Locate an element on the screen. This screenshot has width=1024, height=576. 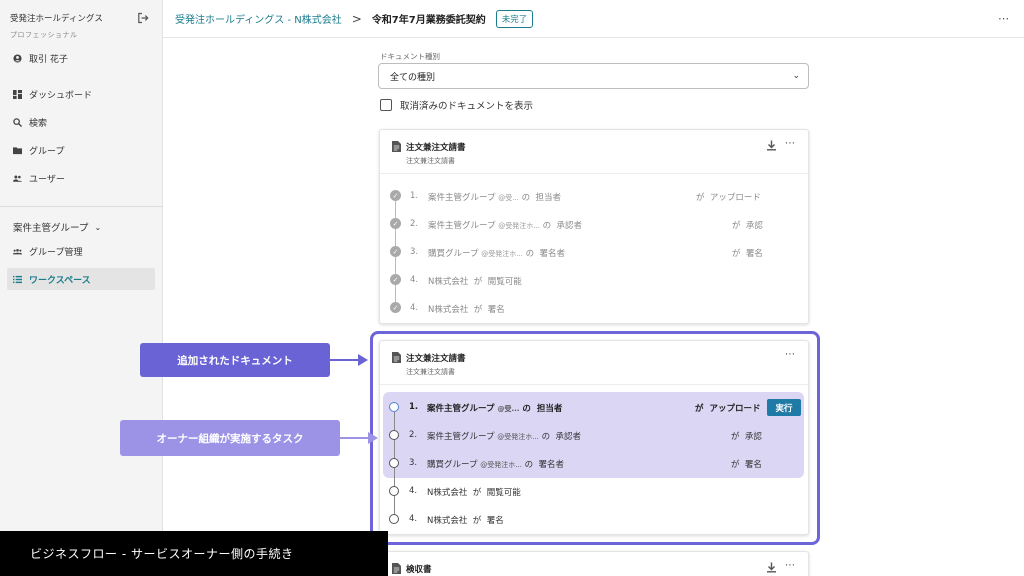
document-title: 検収書 is located at coordinates (419, 570).